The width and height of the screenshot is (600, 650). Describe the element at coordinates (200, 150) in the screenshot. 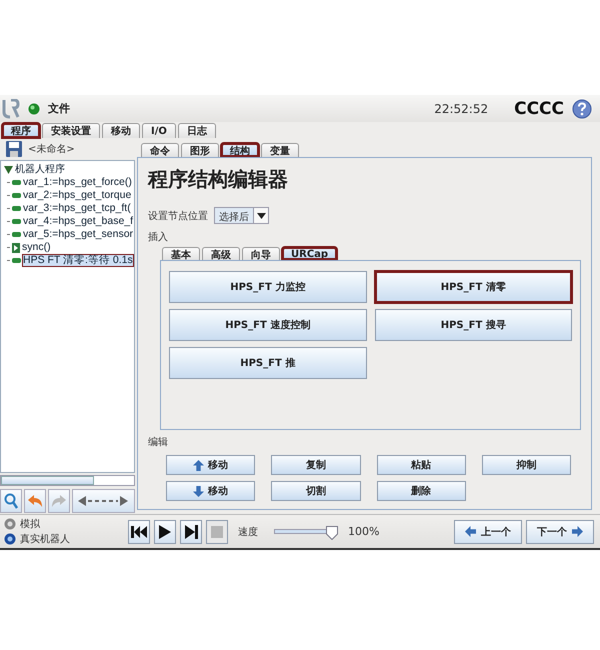

I see `editor-tab: 图形` at that location.